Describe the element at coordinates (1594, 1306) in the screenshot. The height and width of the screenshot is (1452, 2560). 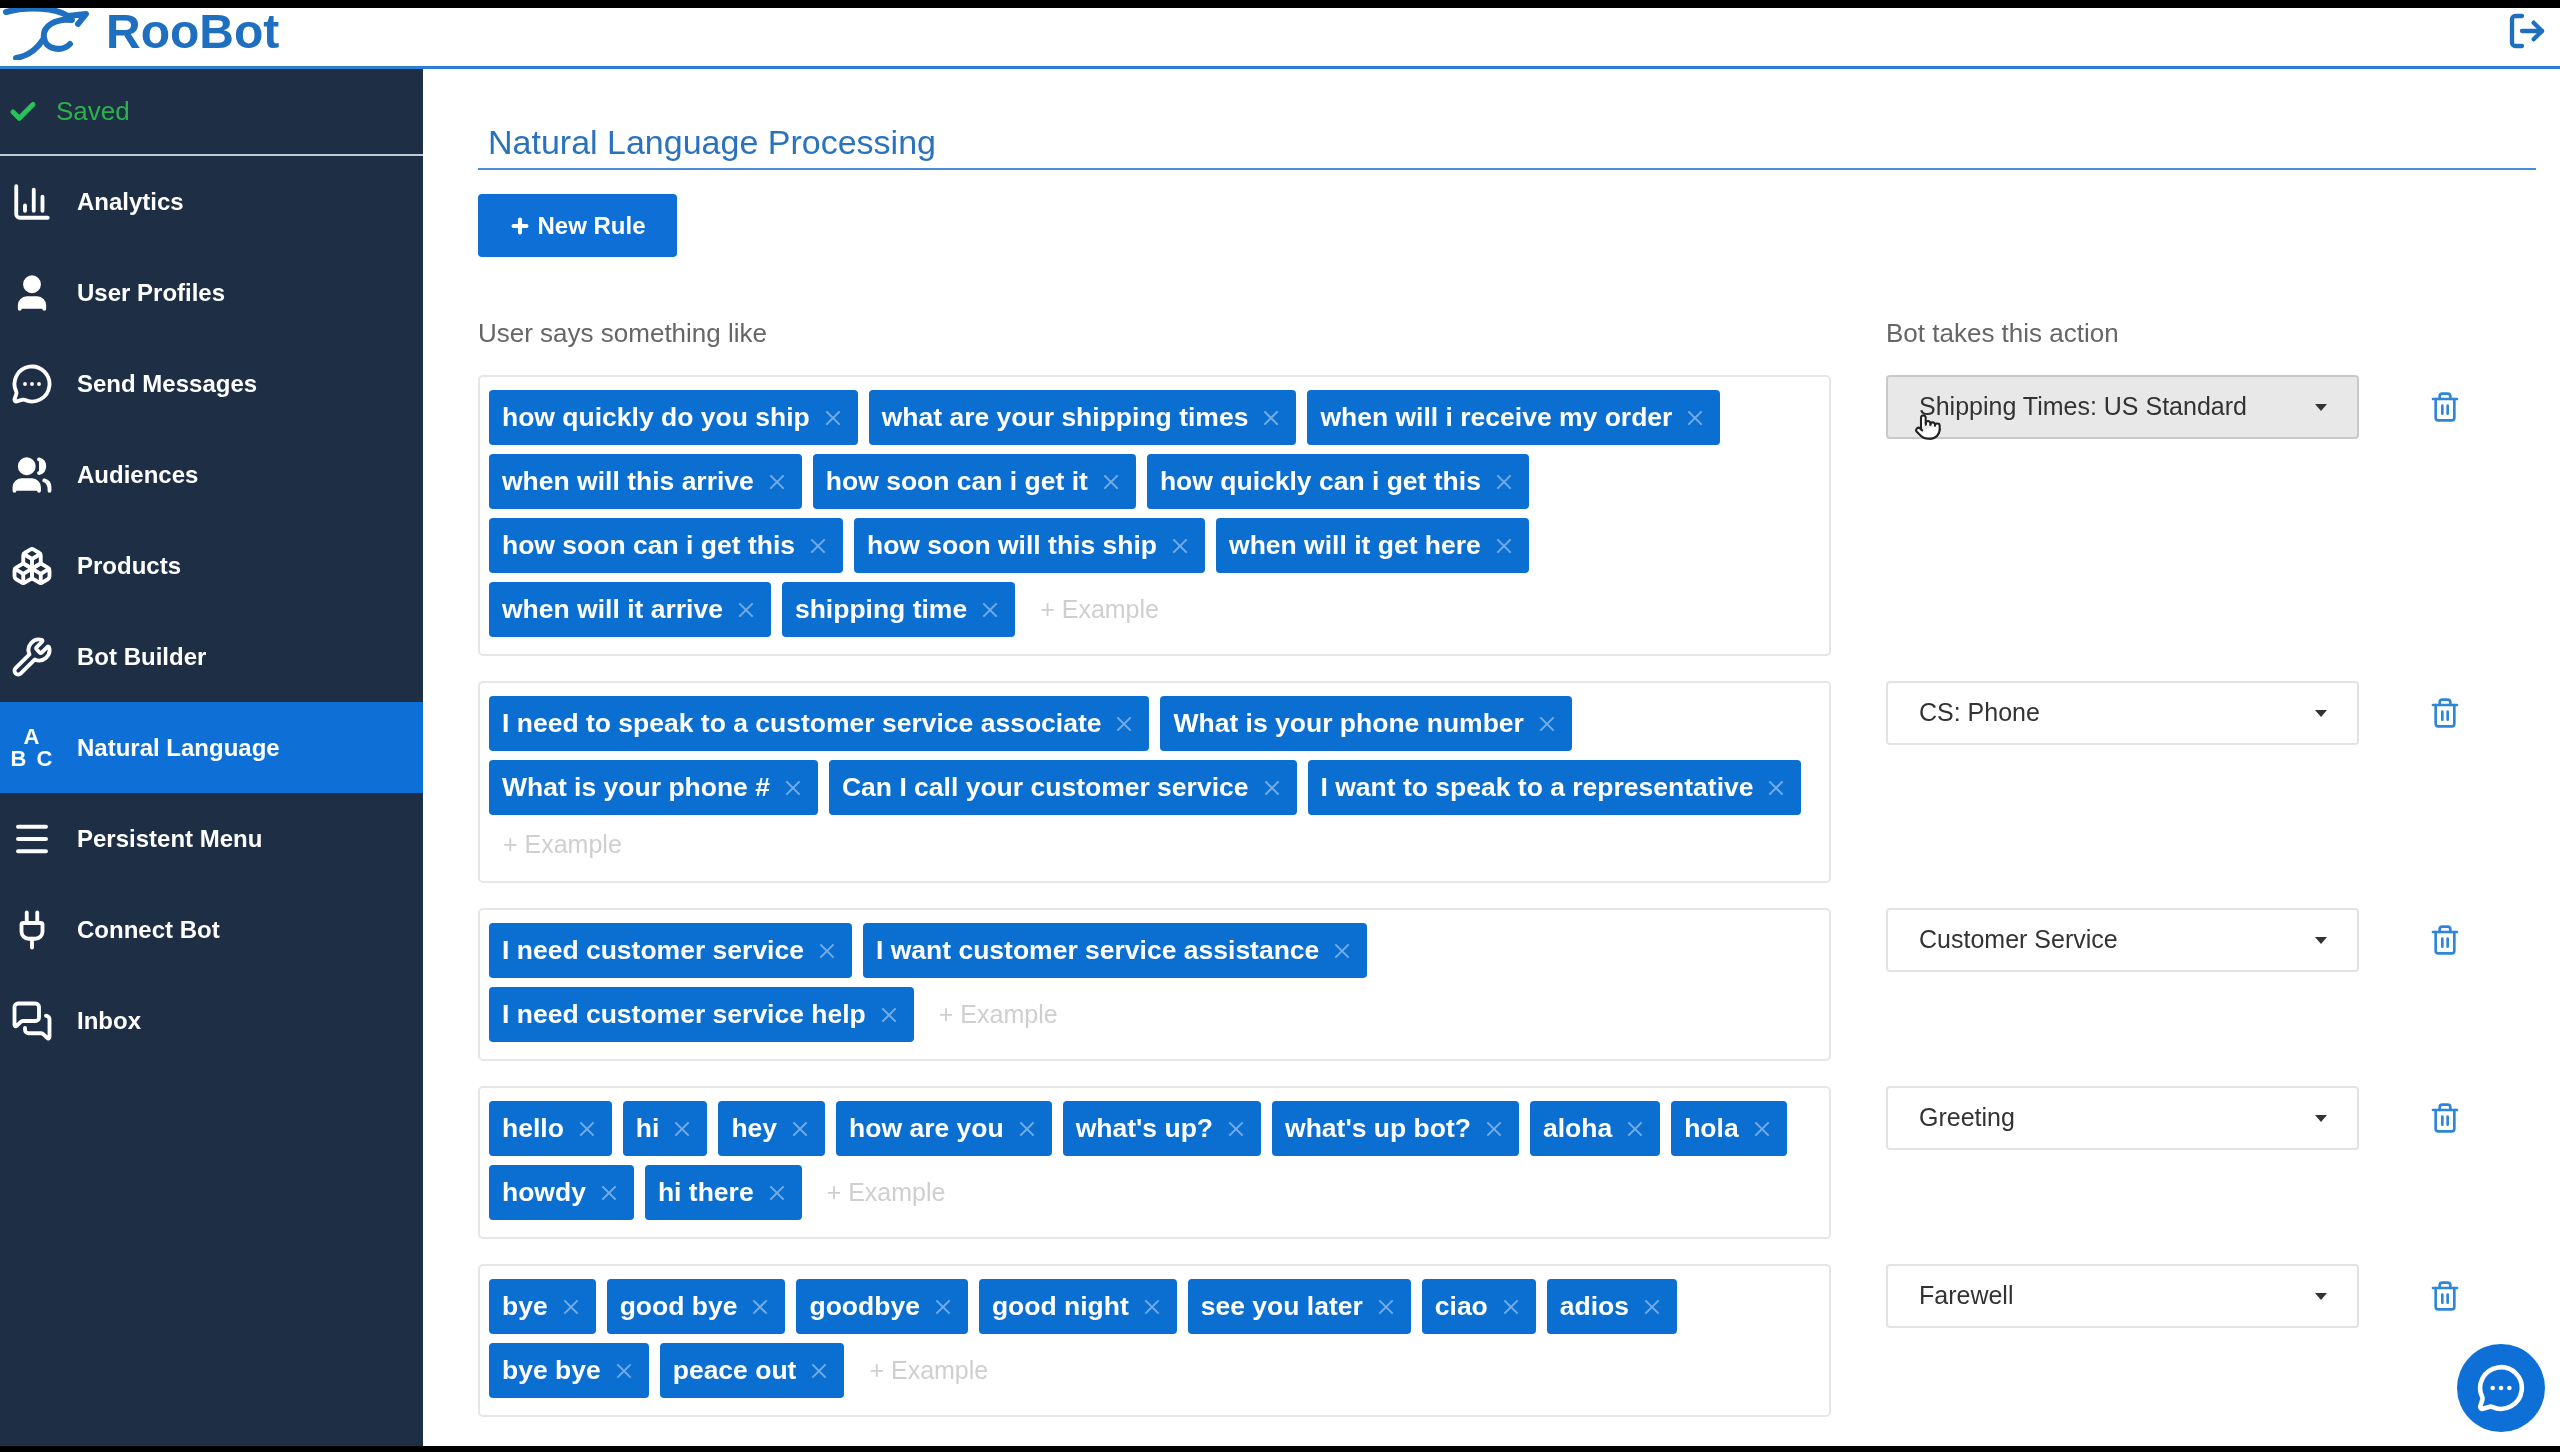
I see `example-text: adios` at that location.